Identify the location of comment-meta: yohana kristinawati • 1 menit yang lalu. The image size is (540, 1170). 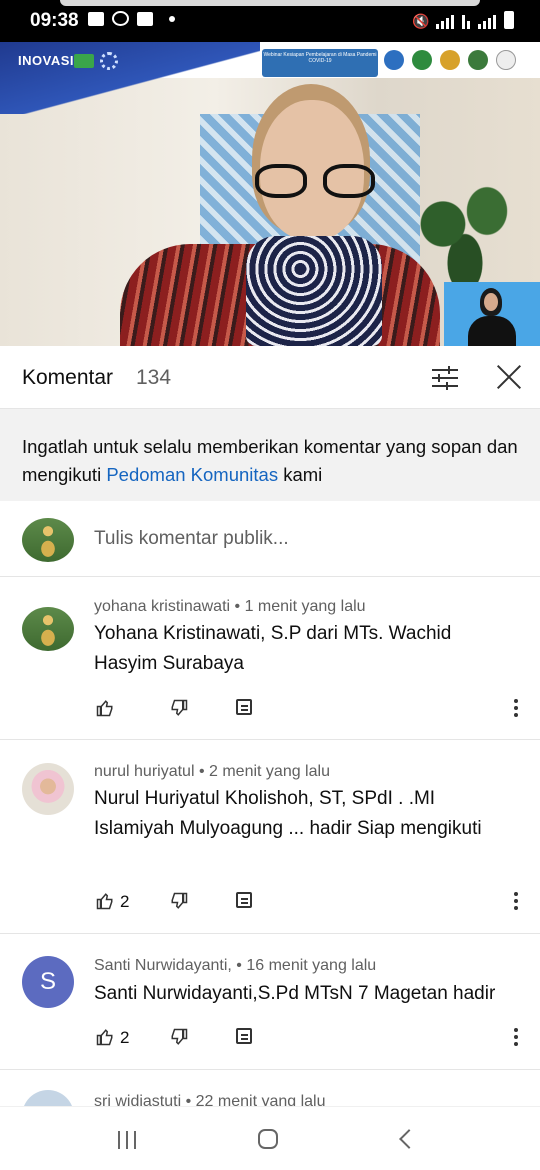
(230, 606).